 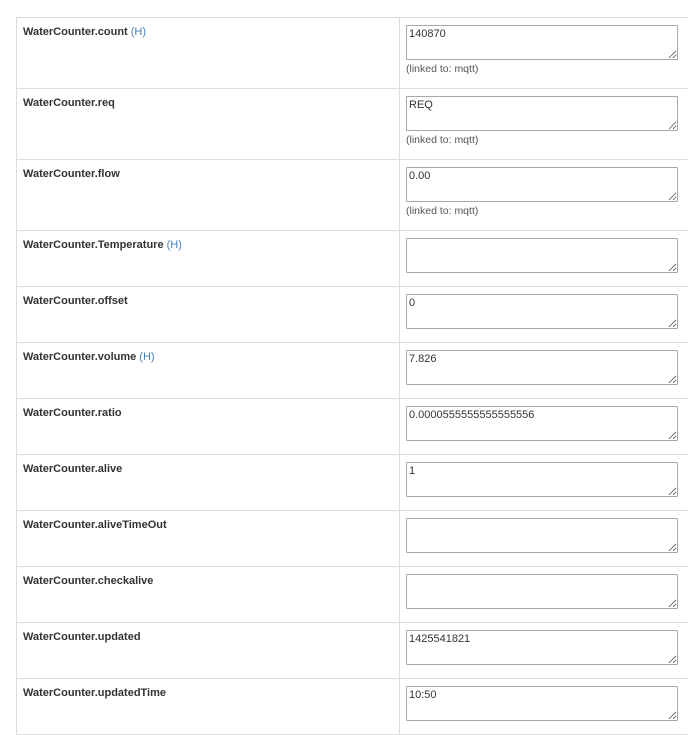 I want to click on reading-label-cell: WaterCounter.volume(H), so click(x=208, y=371).